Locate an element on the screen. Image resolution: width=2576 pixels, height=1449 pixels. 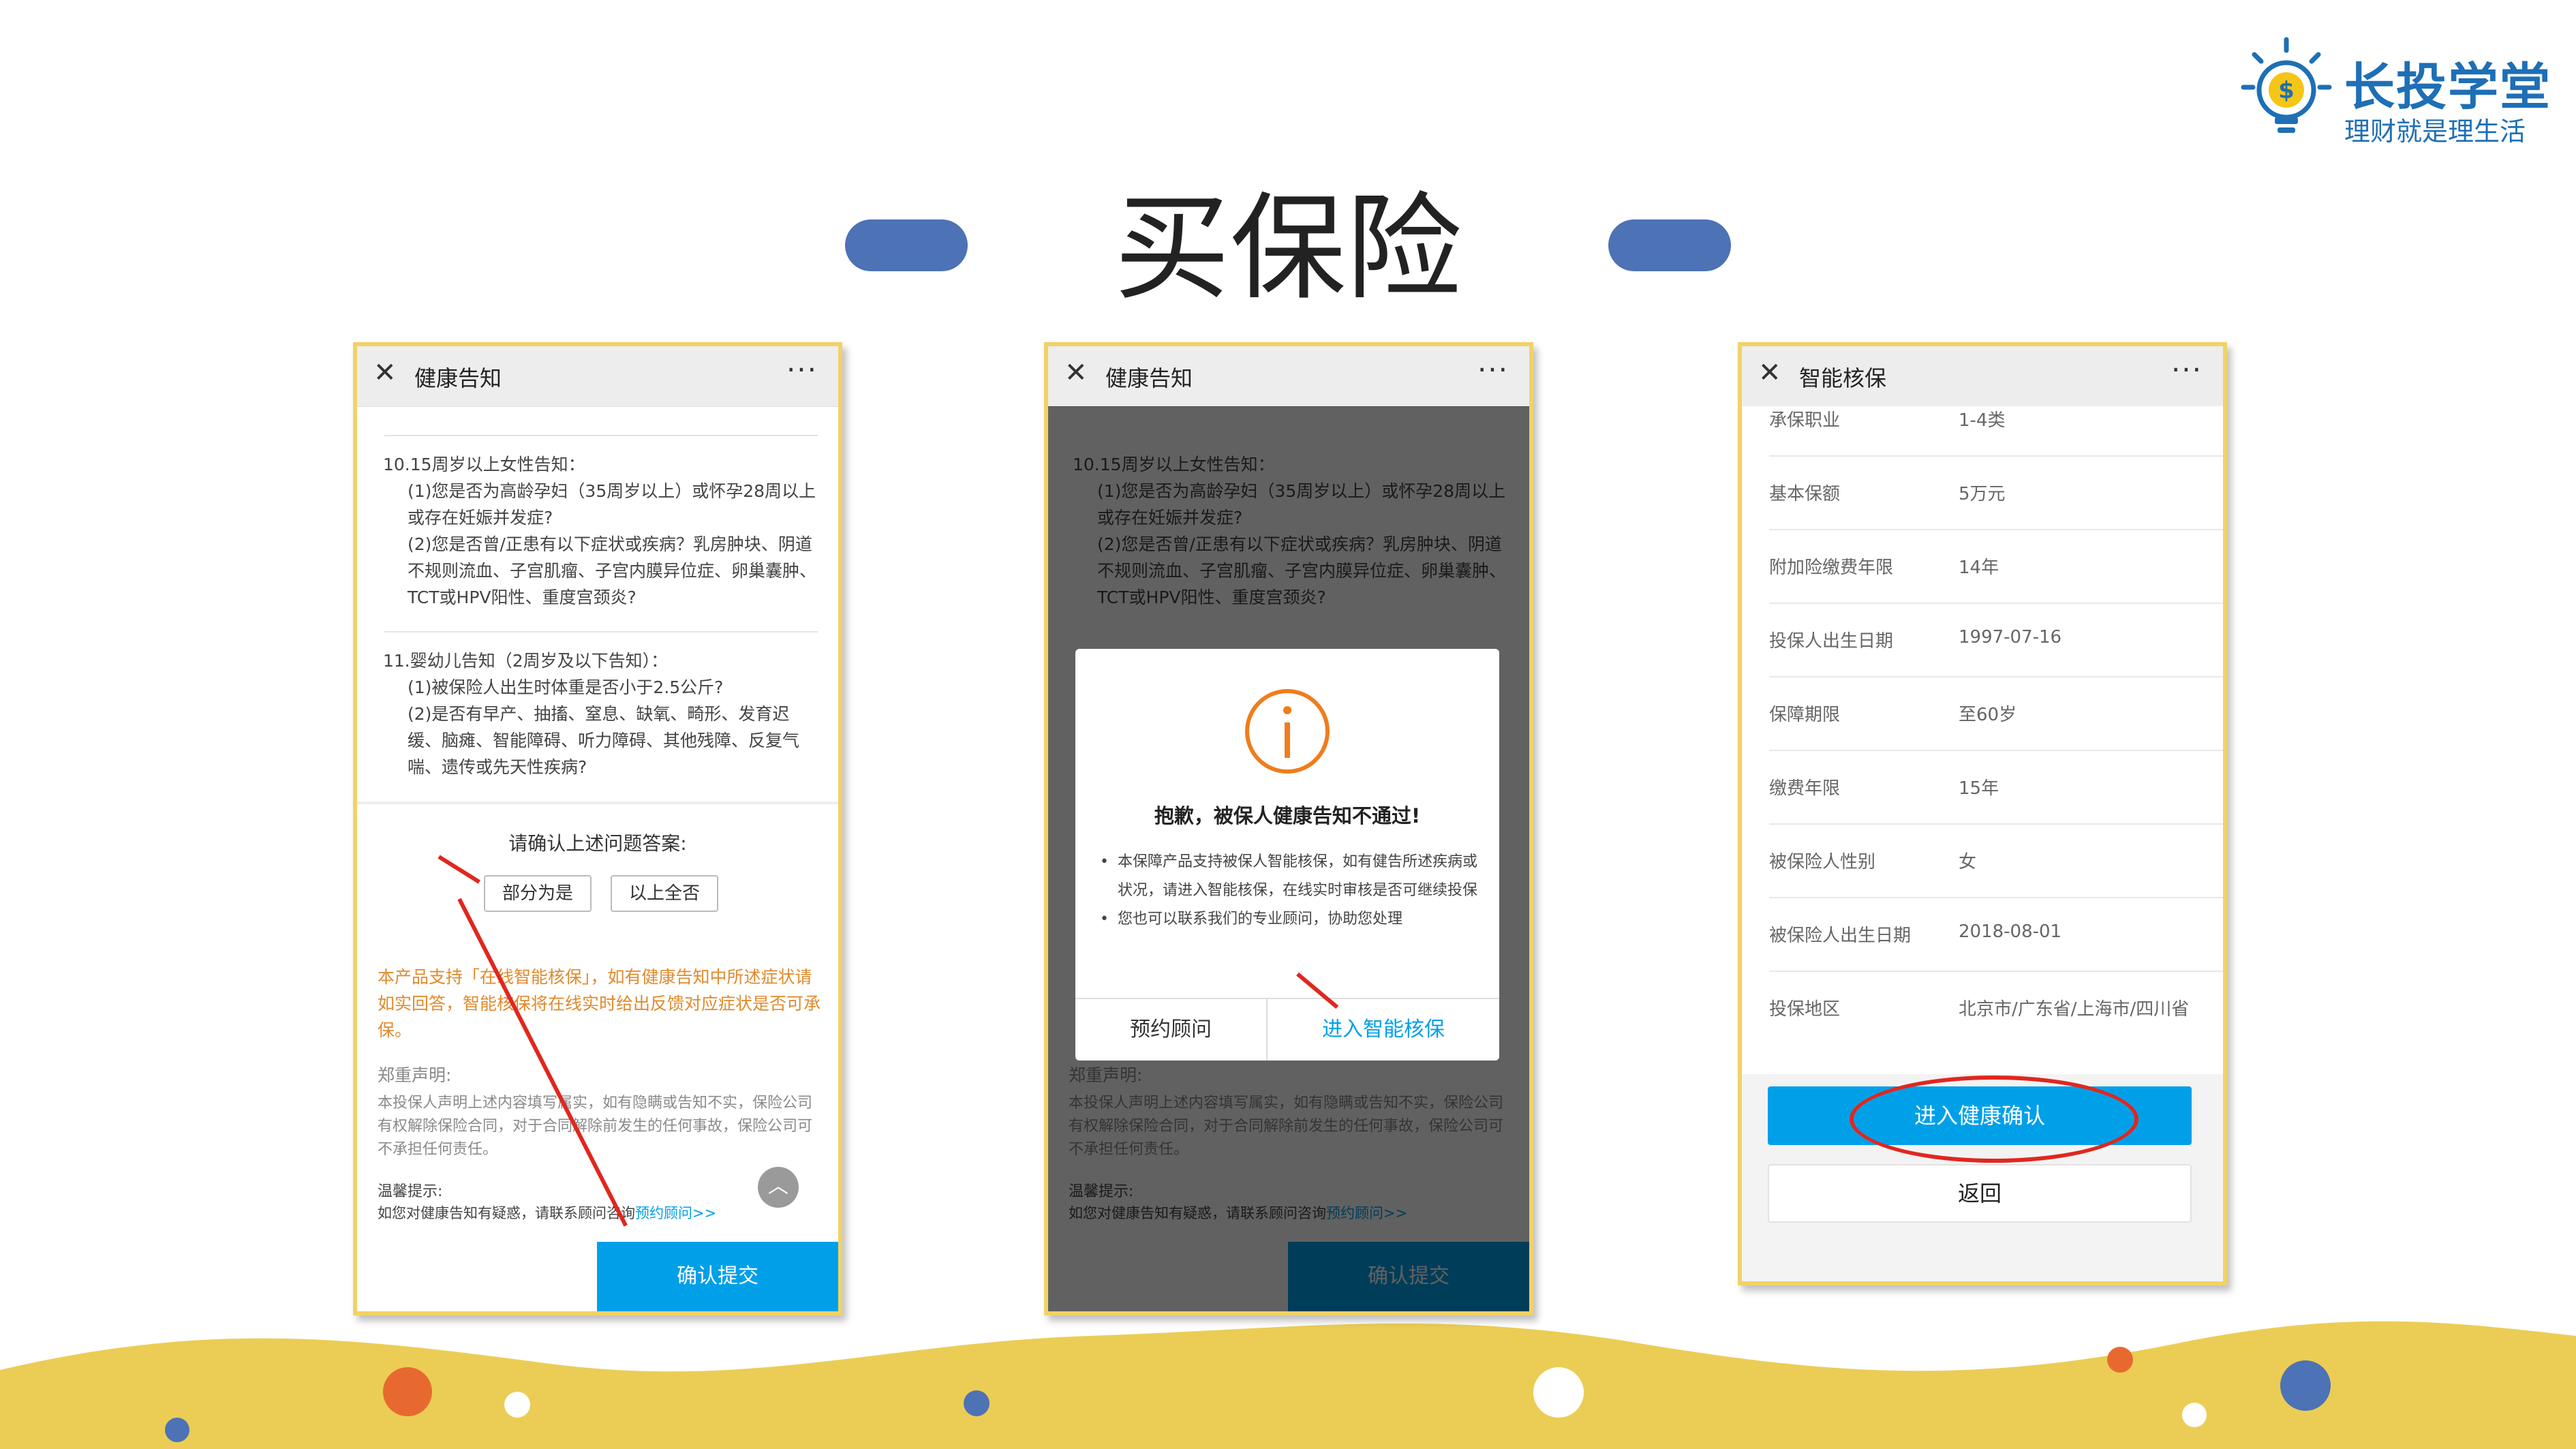
brand-logo: $ 长投学堂 理财就是理生活 is located at coordinates (2393, 92).